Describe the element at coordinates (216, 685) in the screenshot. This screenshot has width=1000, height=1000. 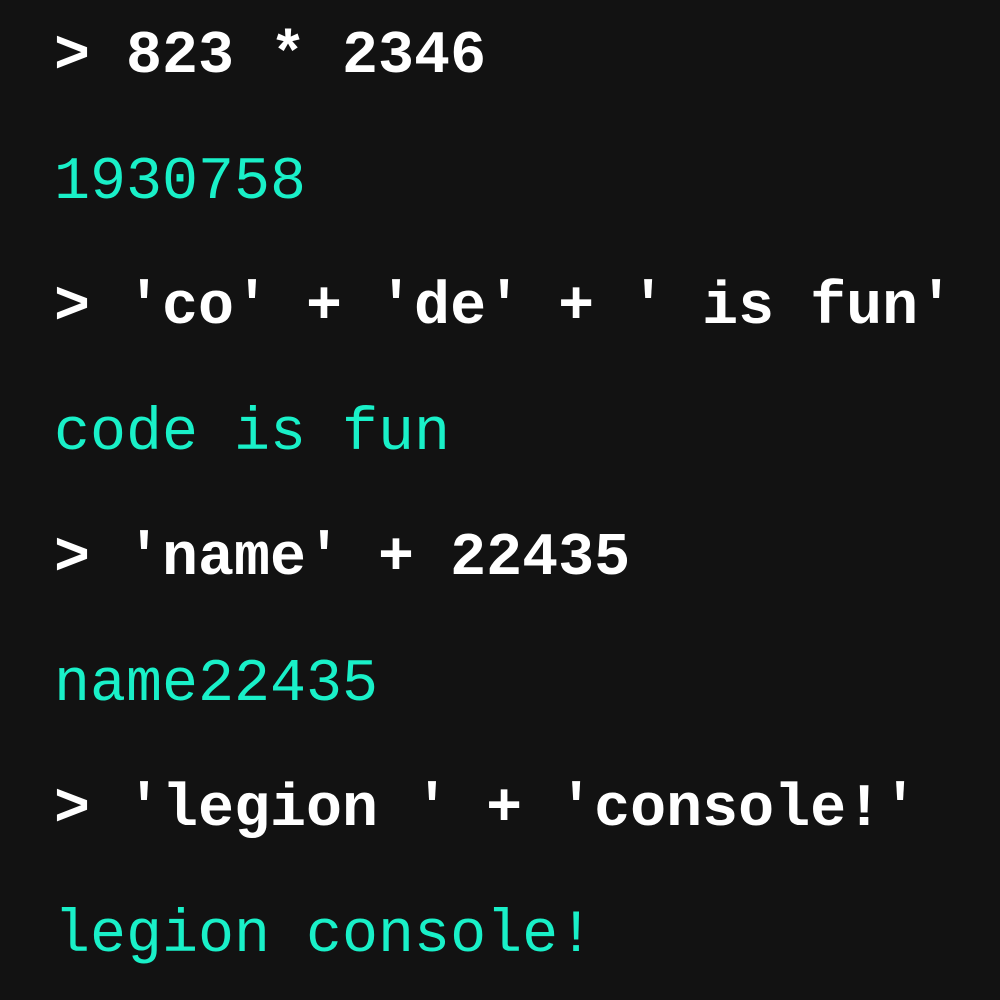
I see `console-result-line: name22435` at that location.